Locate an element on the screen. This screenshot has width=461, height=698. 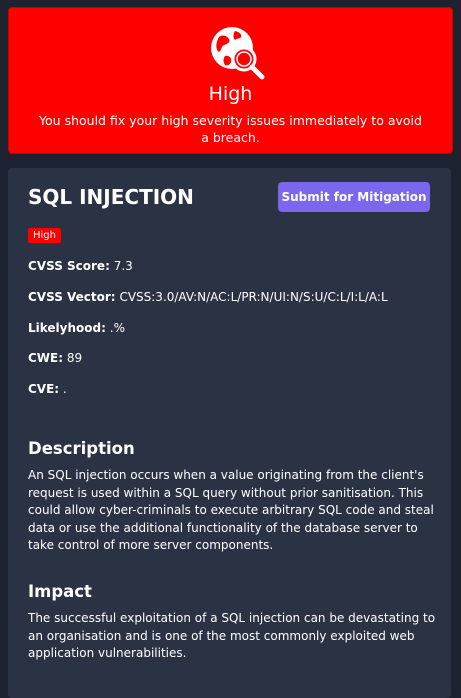
cvss-score-value: 7.3 is located at coordinates (123, 266).